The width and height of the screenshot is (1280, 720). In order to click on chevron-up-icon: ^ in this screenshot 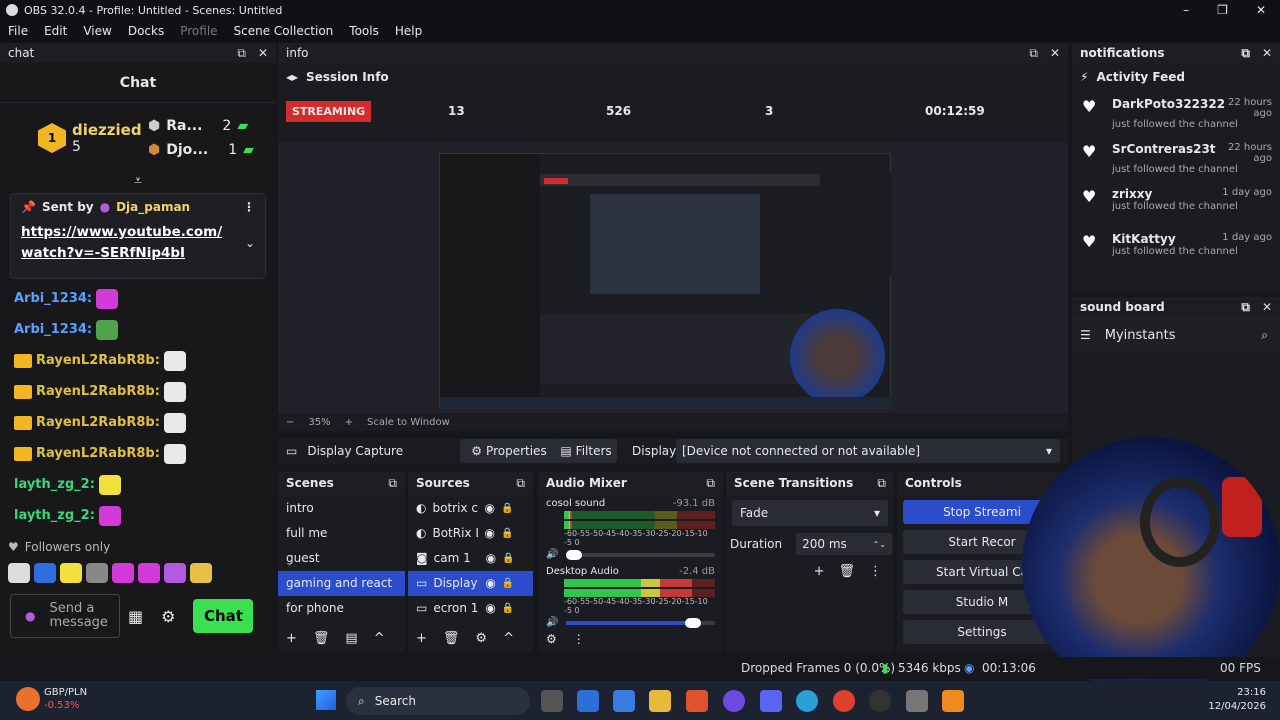, I will do `click(508, 638)`.